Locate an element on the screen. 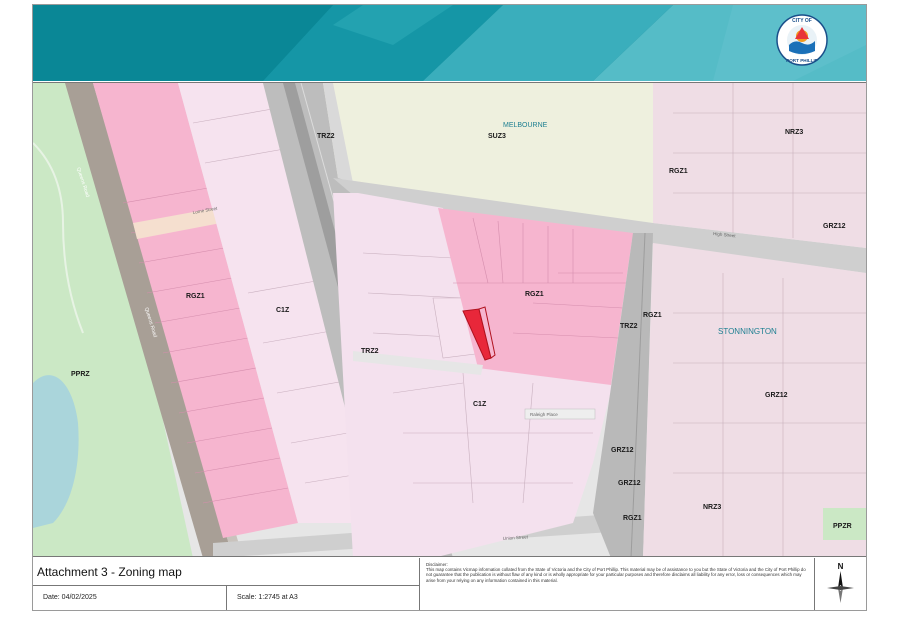  map-date: Date: 04/02/2025 is located at coordinates (130, 598).